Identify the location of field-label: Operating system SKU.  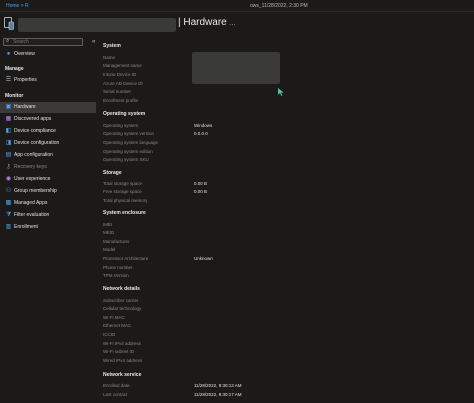
(126, 159).